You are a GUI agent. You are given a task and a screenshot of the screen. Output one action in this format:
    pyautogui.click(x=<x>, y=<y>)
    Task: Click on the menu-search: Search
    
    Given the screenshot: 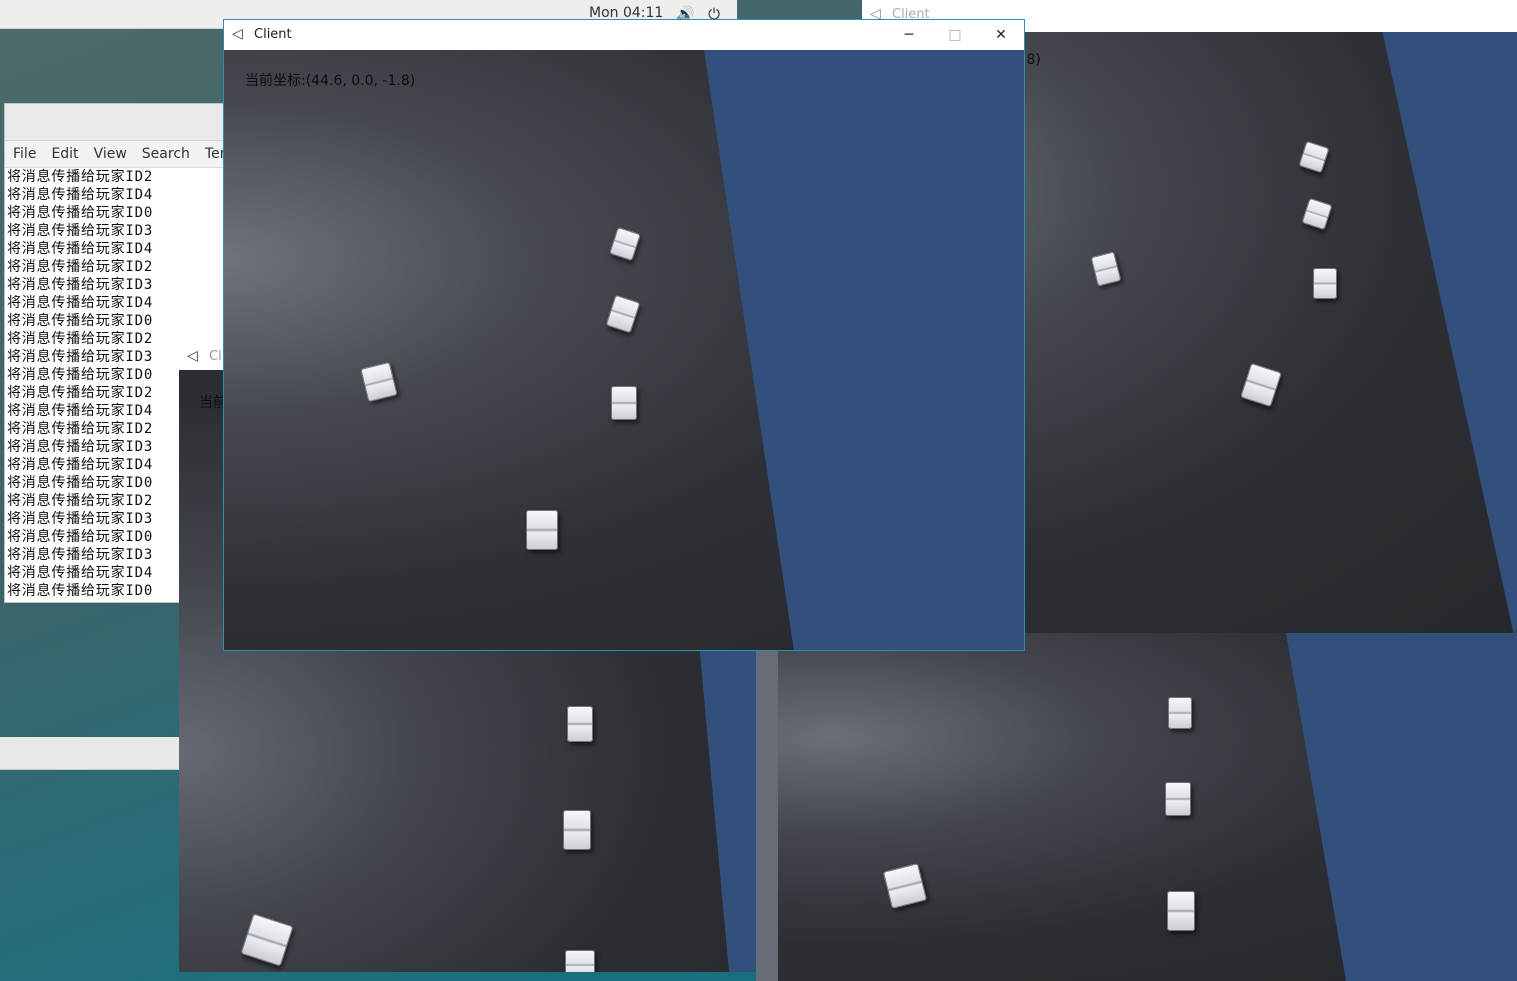 What is the action you would take?
    pyautogui.click(x=165, y=154)
    